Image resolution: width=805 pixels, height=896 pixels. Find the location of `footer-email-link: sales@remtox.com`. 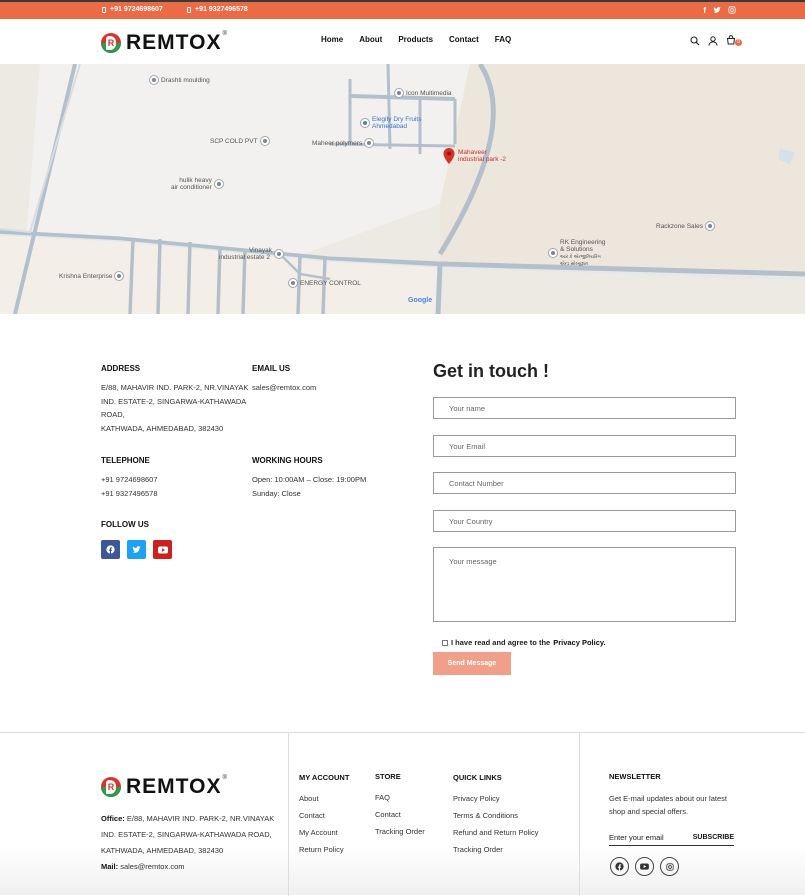

footer-email-link: sales@remtox.com is located at coordinates (152, 866).